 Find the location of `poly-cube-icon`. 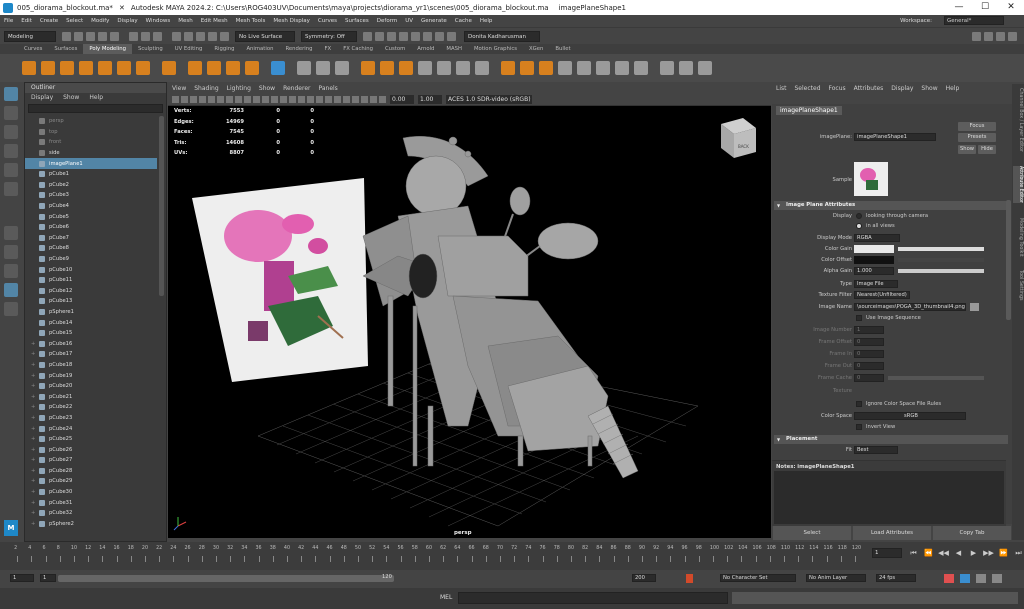

poly-cube-icon is located at coordinates (48, 68).